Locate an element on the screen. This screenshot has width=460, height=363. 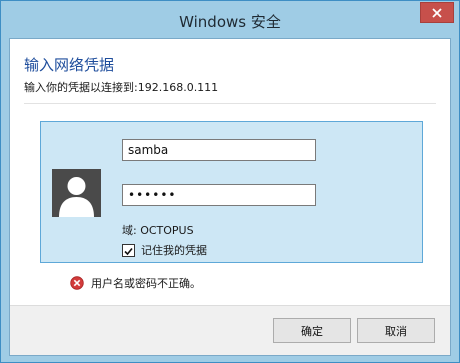
cancel-button: 取消 is located at coordinates (396, 330).